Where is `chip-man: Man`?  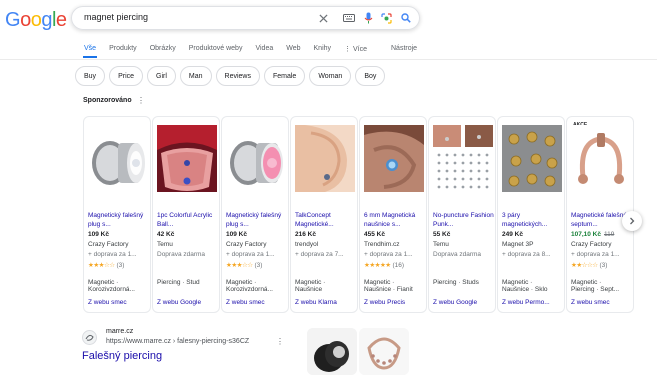 chip-man: Man is located at coordinates (195, 76).